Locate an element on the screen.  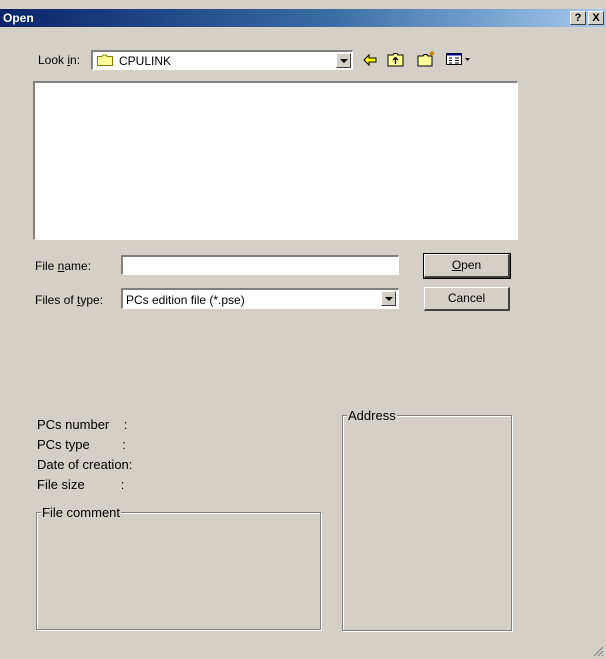
look-in-dropdown-arrow is located at coordinates (343, 60).